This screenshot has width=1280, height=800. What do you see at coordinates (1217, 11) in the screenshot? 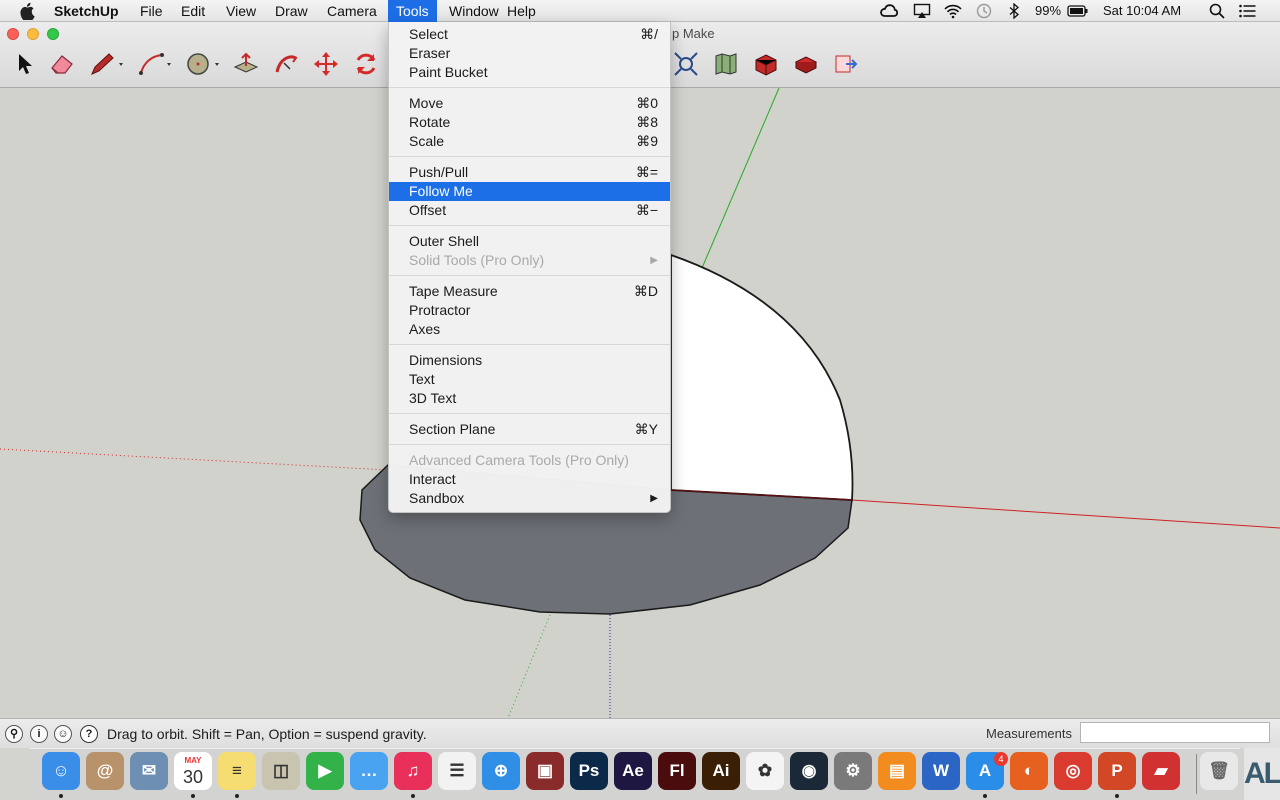
I see `spotlight-icon` at bounding box center [1217, 11].